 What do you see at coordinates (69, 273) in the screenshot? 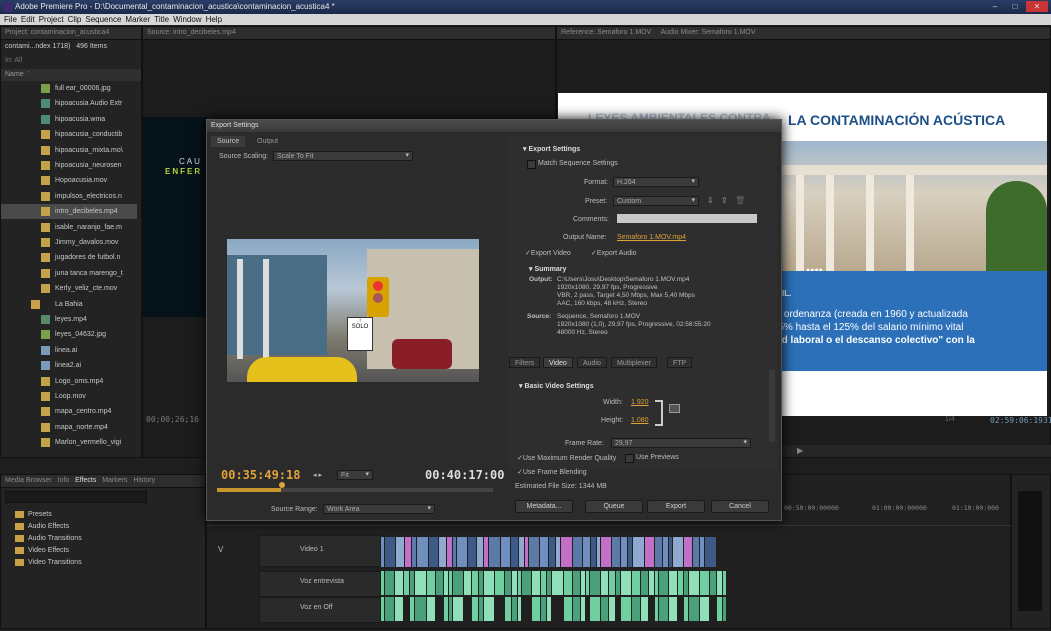
I see `project-item: juna tanca marengo_t` at bounding box center [69, 273].